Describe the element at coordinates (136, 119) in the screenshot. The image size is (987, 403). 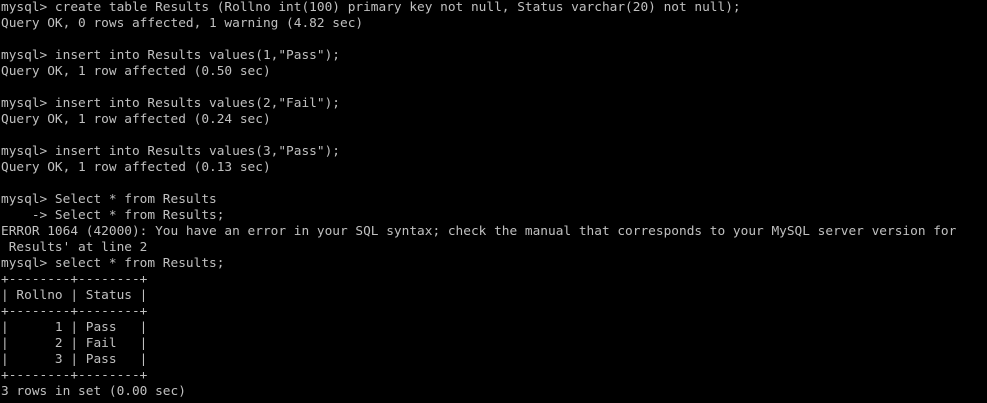
I see `terminal-line: Query OK, 1 row affected (0.24 sec)` at that location.